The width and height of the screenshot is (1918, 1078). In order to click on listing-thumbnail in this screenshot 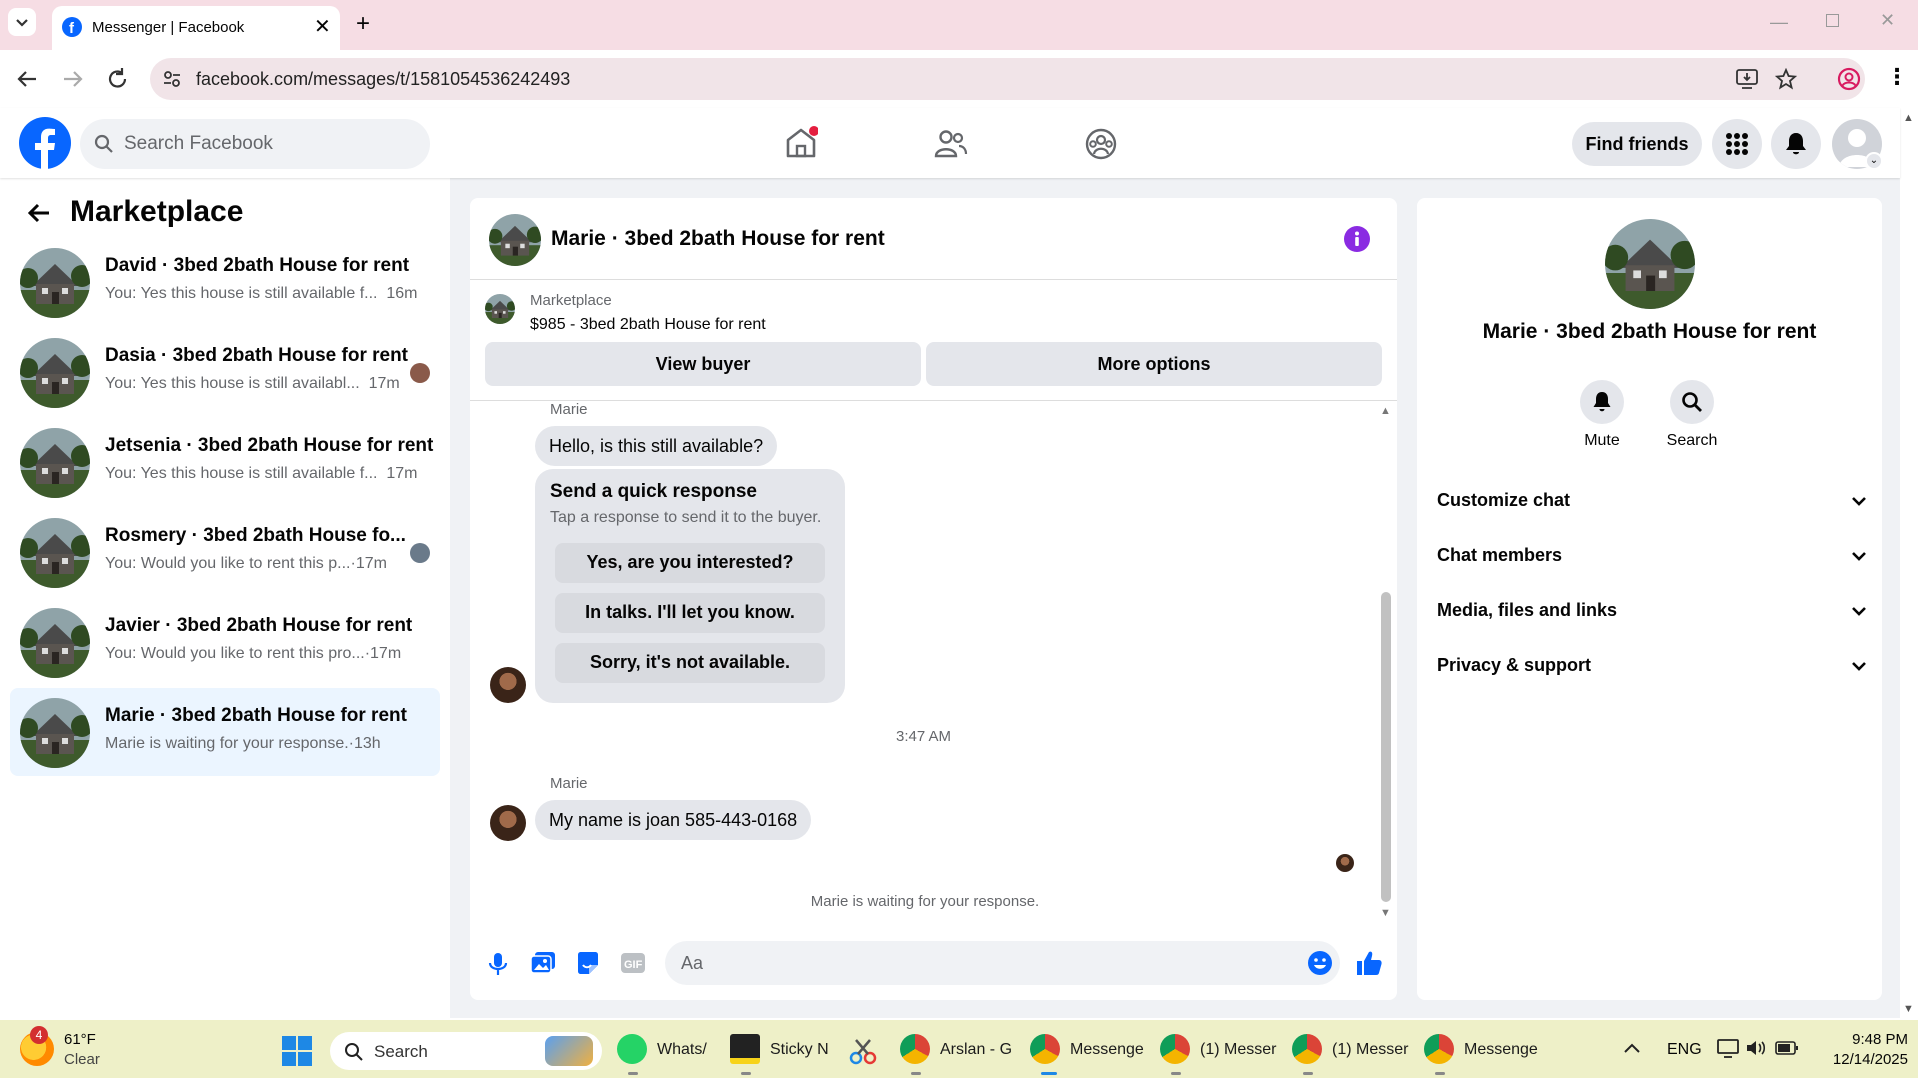, I will do `click(500, 309)`.